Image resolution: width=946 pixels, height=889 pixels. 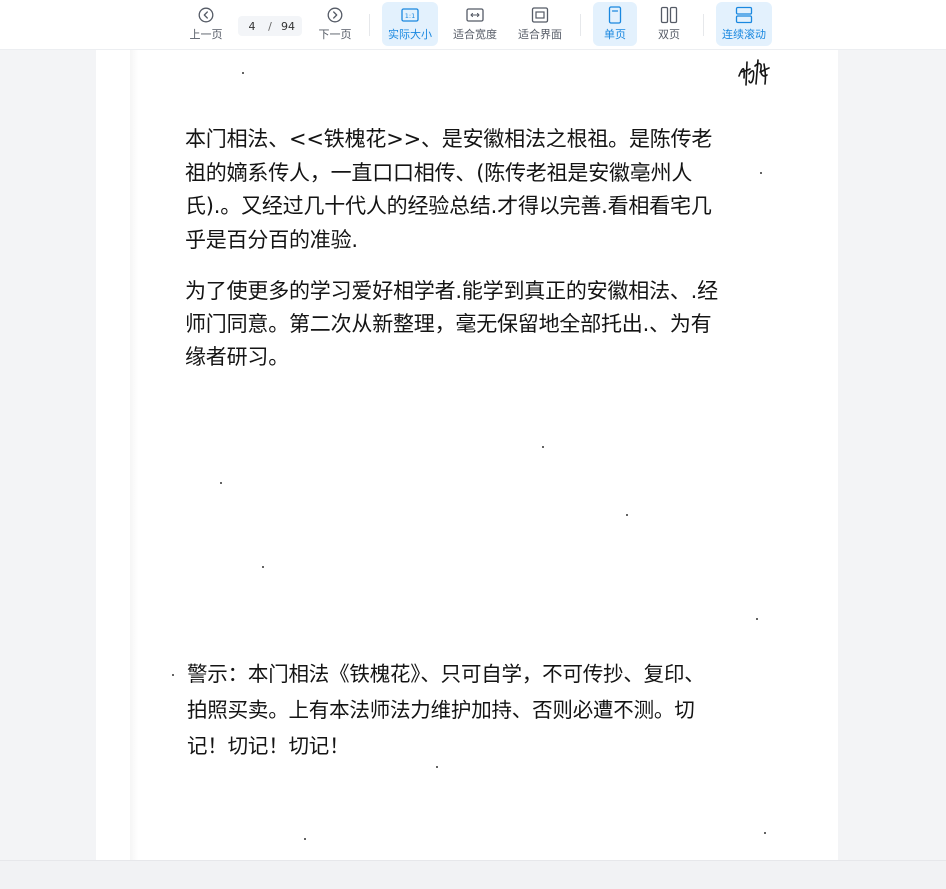 I want to click on page-indicator: 4 / 94, so click(x=270, y=26).